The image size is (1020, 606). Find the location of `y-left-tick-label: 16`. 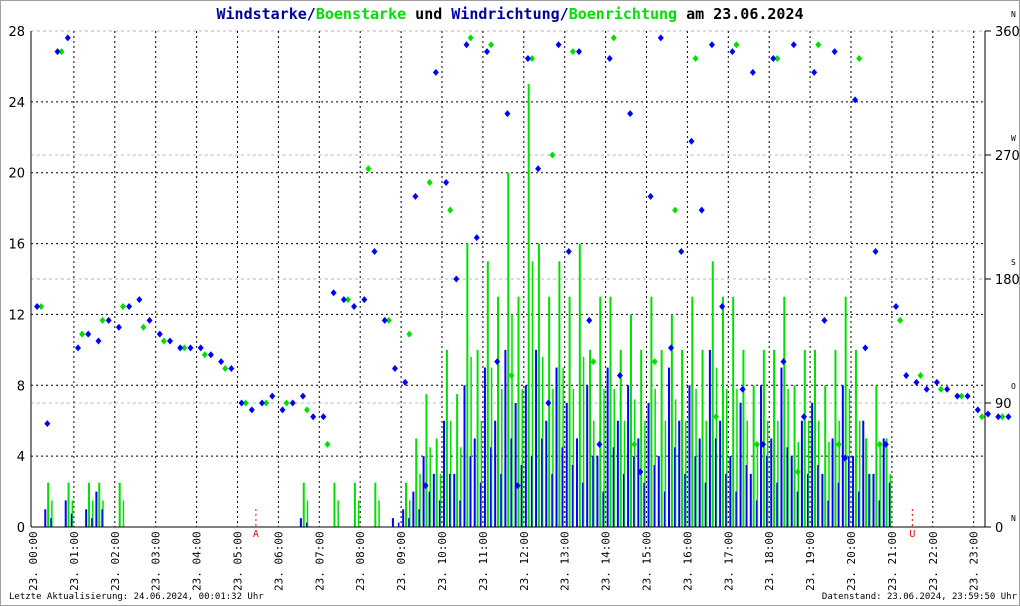

y-left-tick-label: 16 is located at coordinates (16, 245).